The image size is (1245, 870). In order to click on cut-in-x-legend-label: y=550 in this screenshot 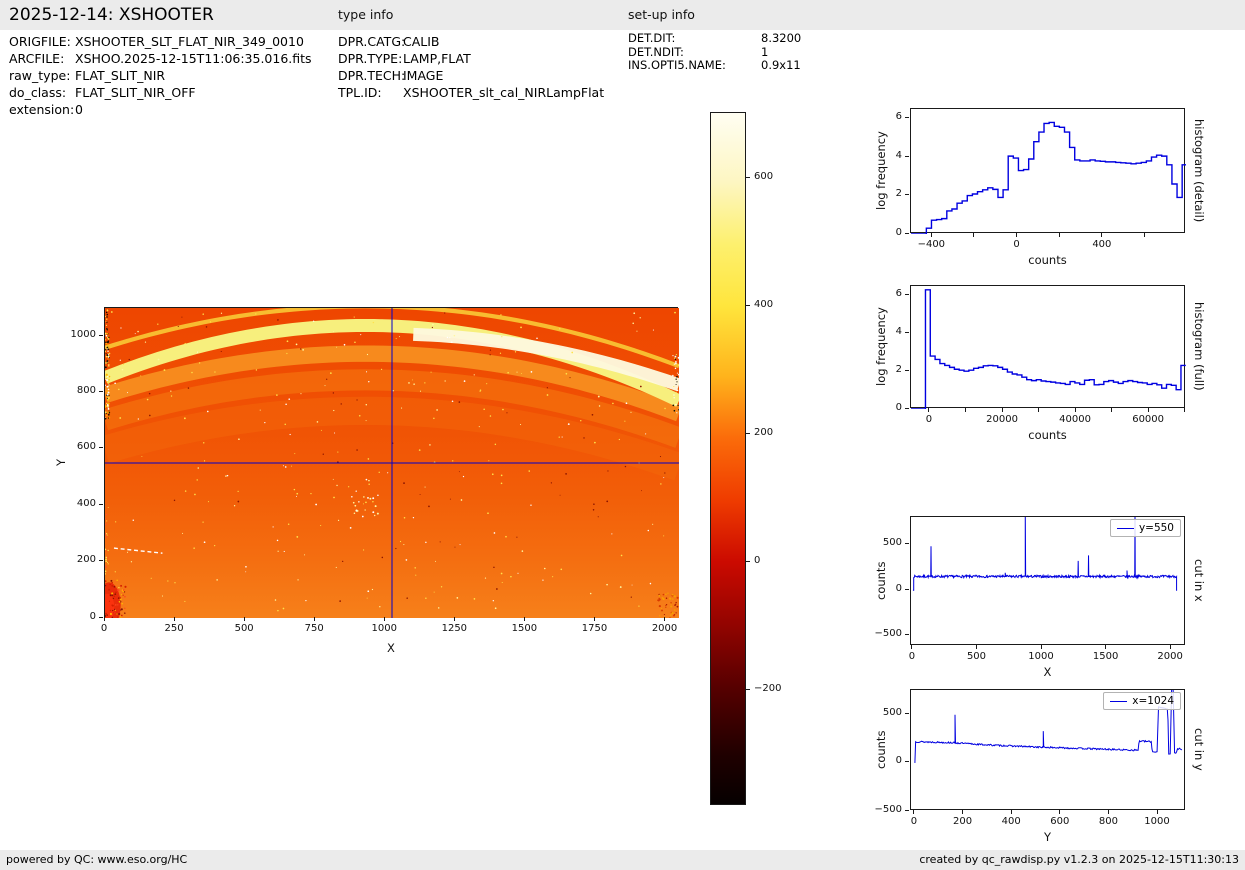, I will do `click(1156, 528)`.